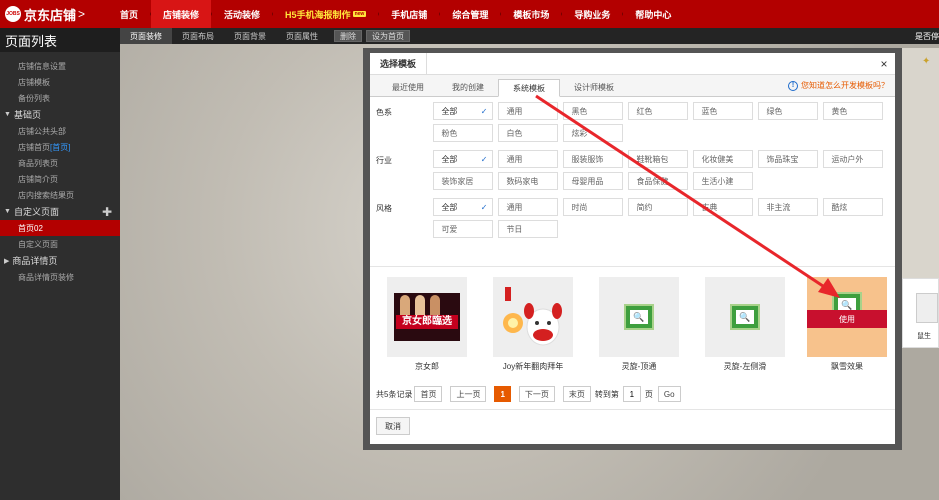  What do you see at coordinates (788, 207) in the screenshot?
I see `filter-option: 非主流` at bounding box center [788, 207].